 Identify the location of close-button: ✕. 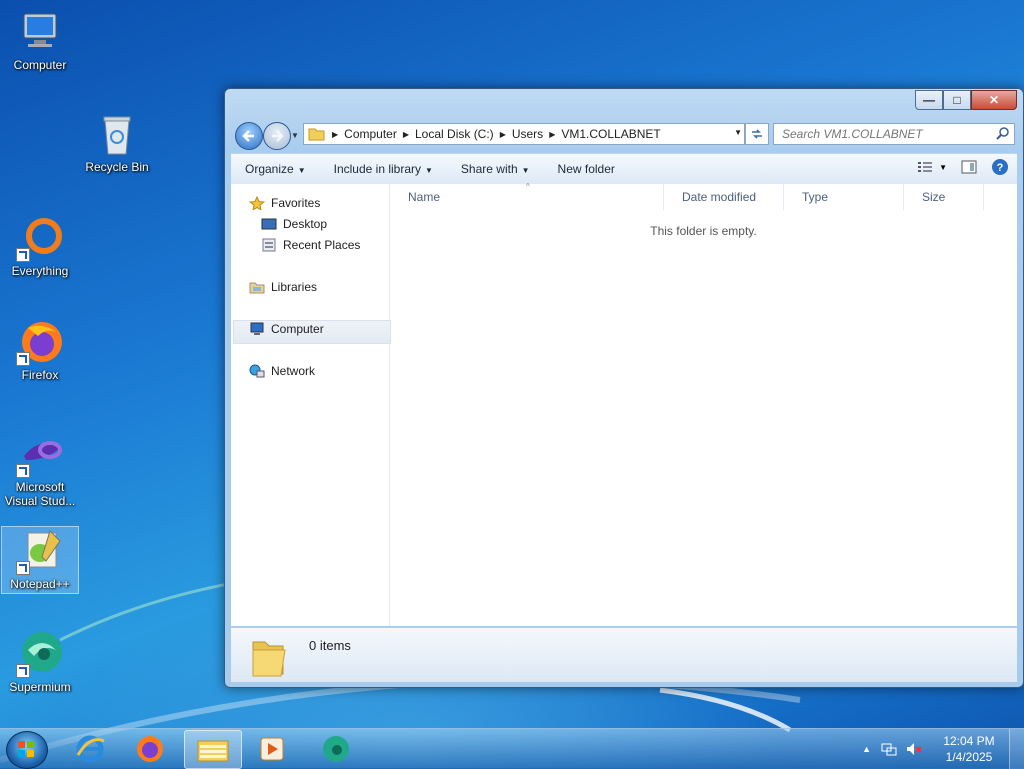
(994, 100).